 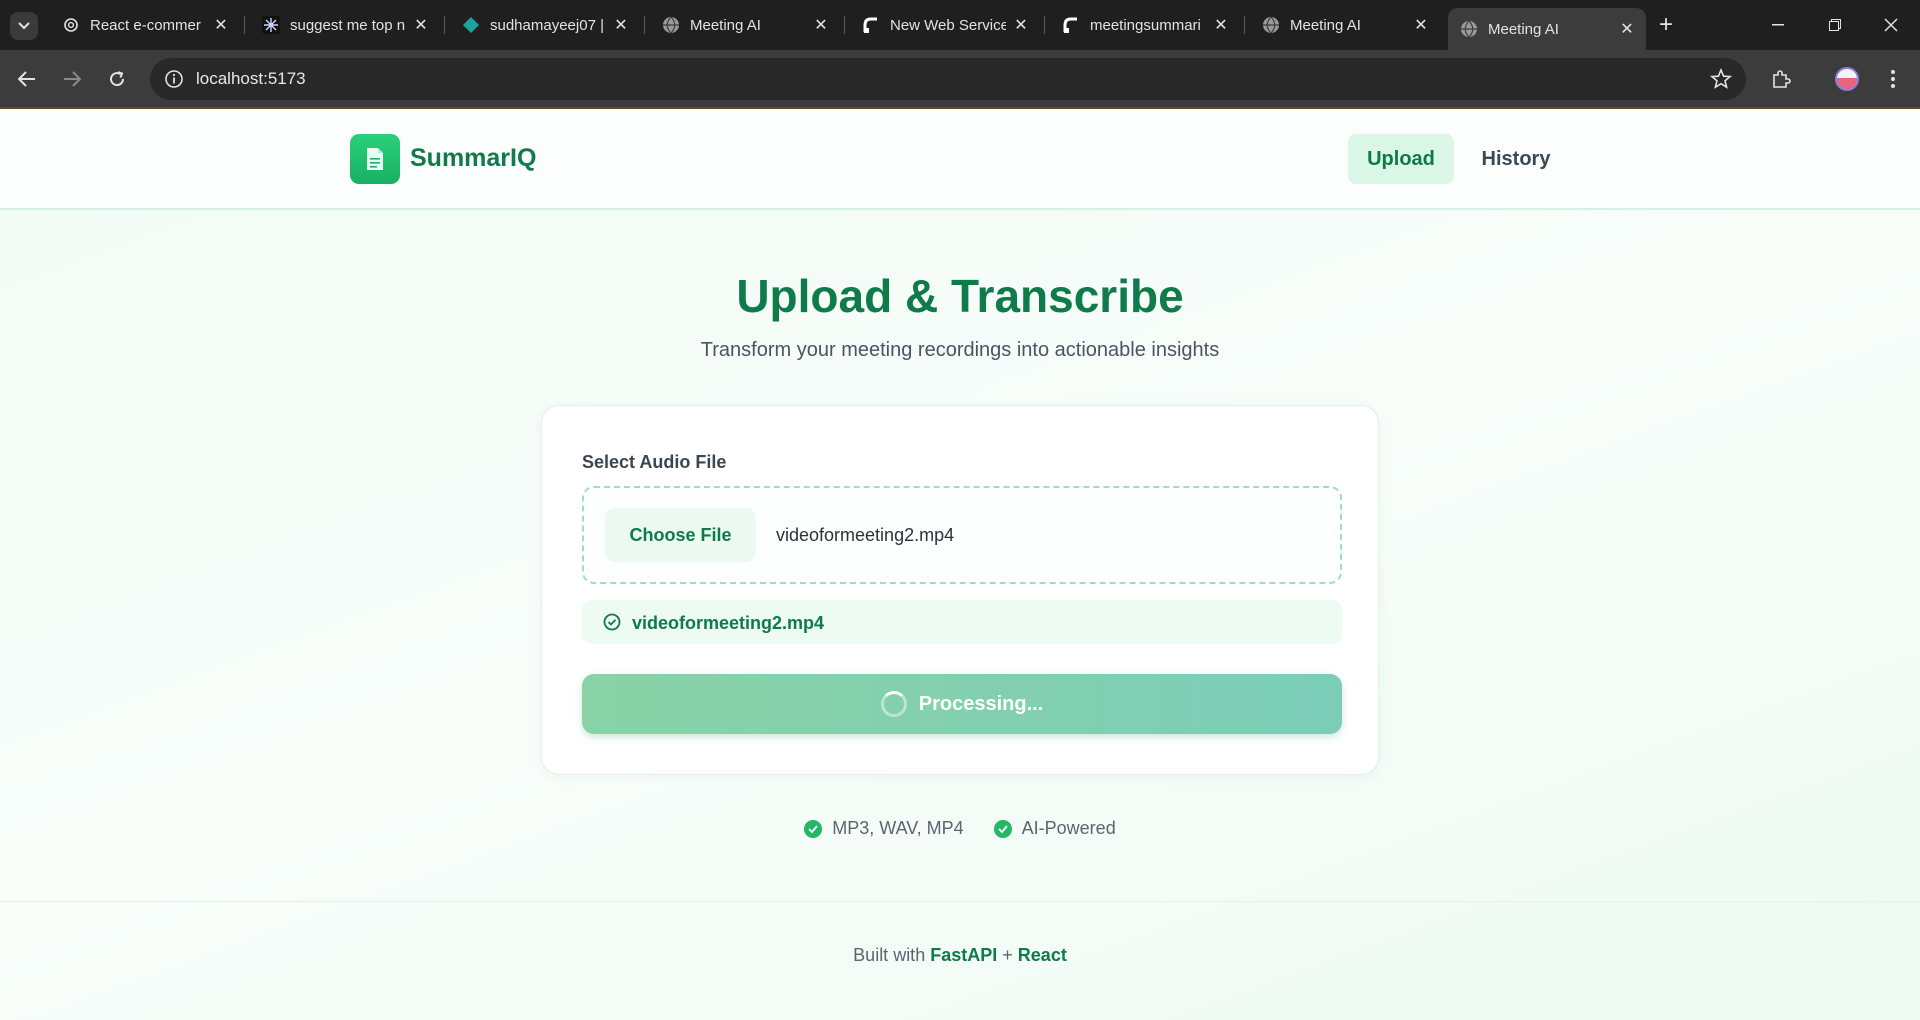 I want to click on arrow-right-icon, so click(x=72, y=79).